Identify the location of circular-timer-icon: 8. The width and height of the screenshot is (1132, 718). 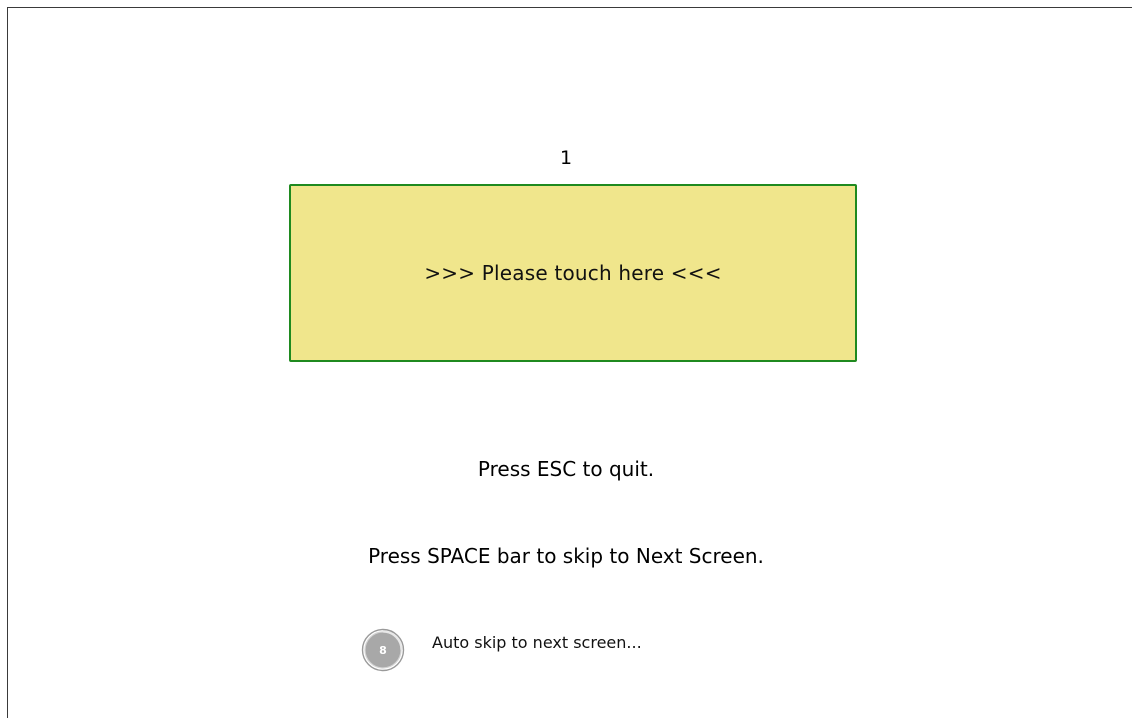
(383, 650).